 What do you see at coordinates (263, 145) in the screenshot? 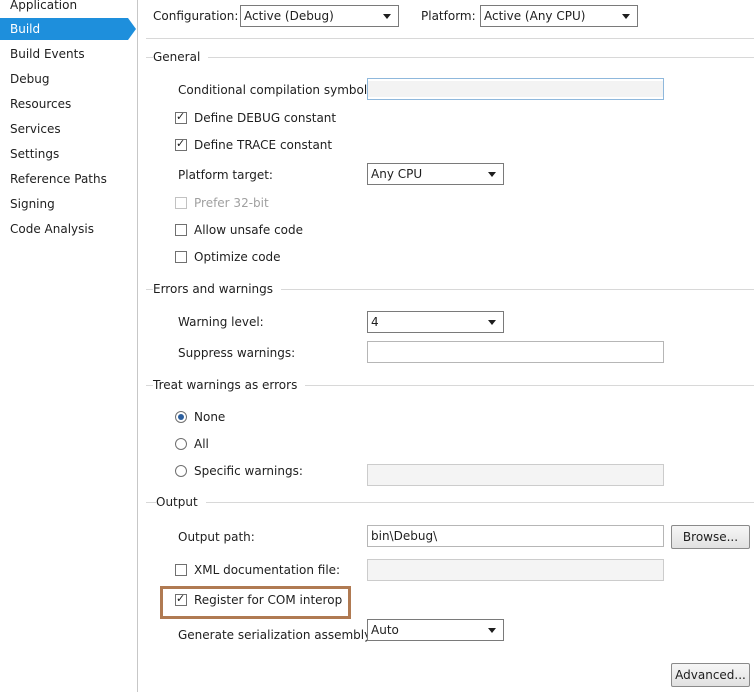
I see `define-trace-label: Define TRACE constant` at bounding box center [263, 145].